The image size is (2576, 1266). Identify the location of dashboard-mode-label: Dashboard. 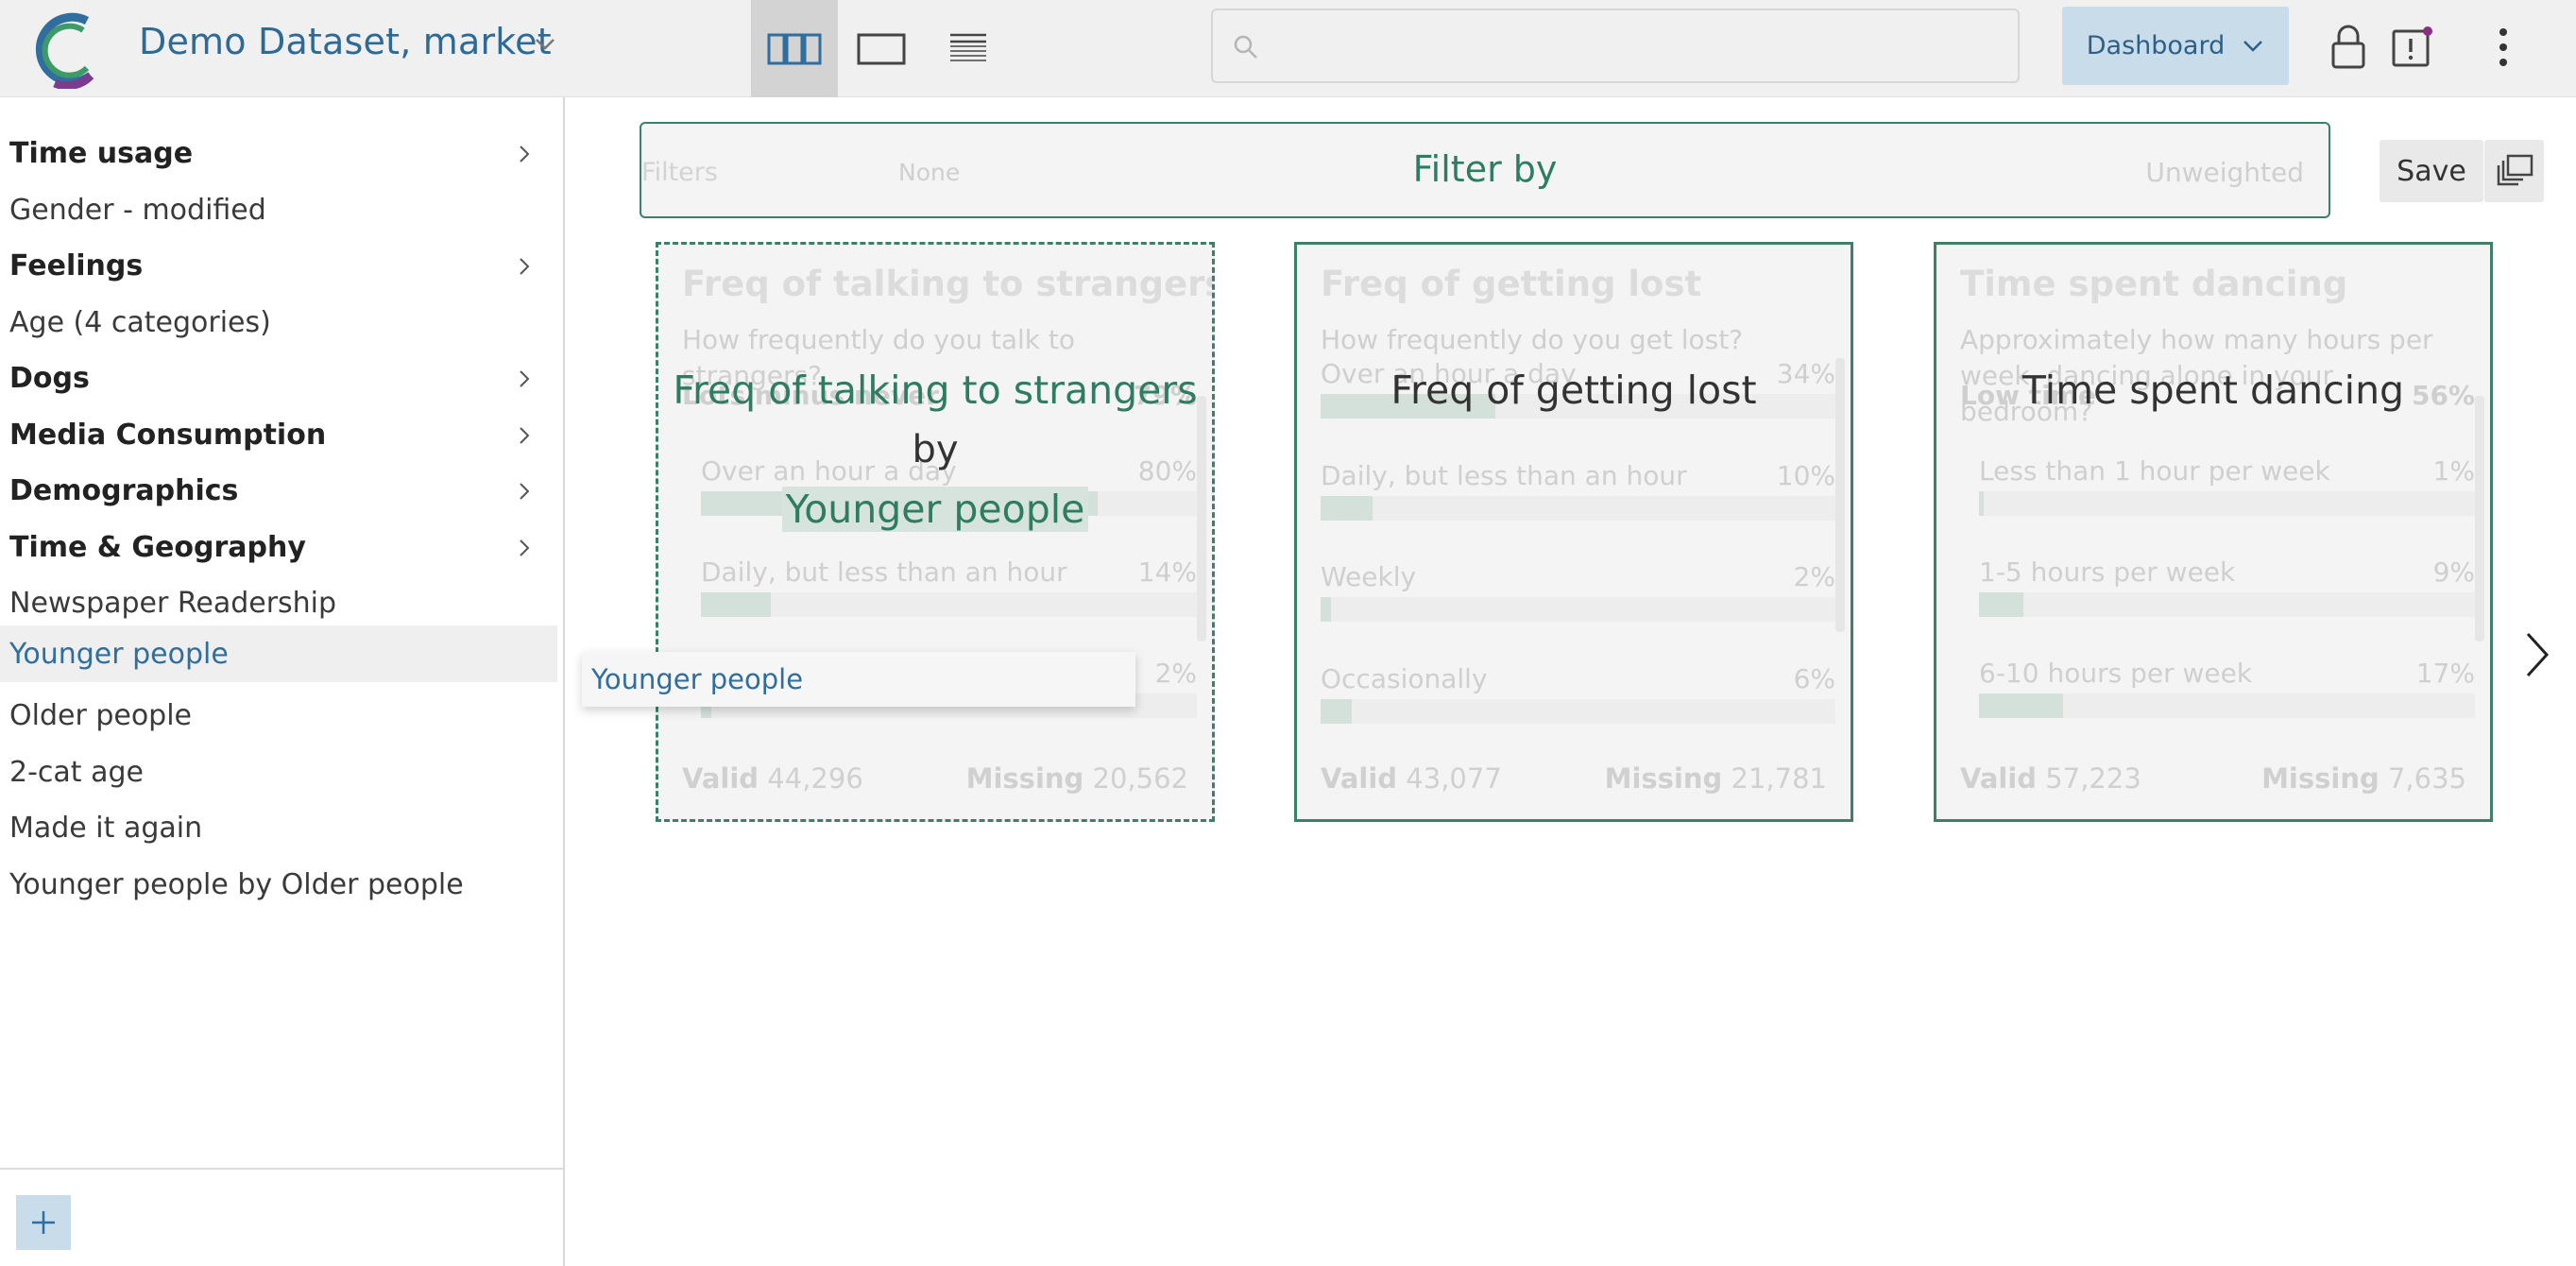
(2156, 45).